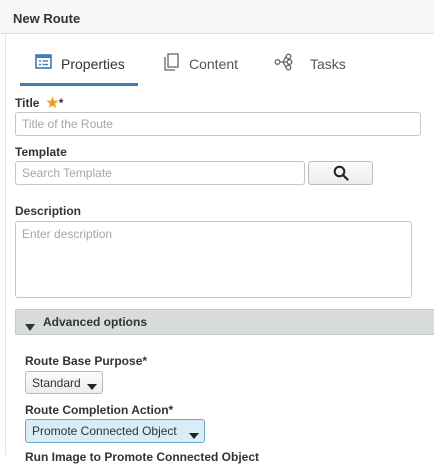 The width and height of the screenshot is (434, 464). I want to click on content-icon, so click(172, 62).